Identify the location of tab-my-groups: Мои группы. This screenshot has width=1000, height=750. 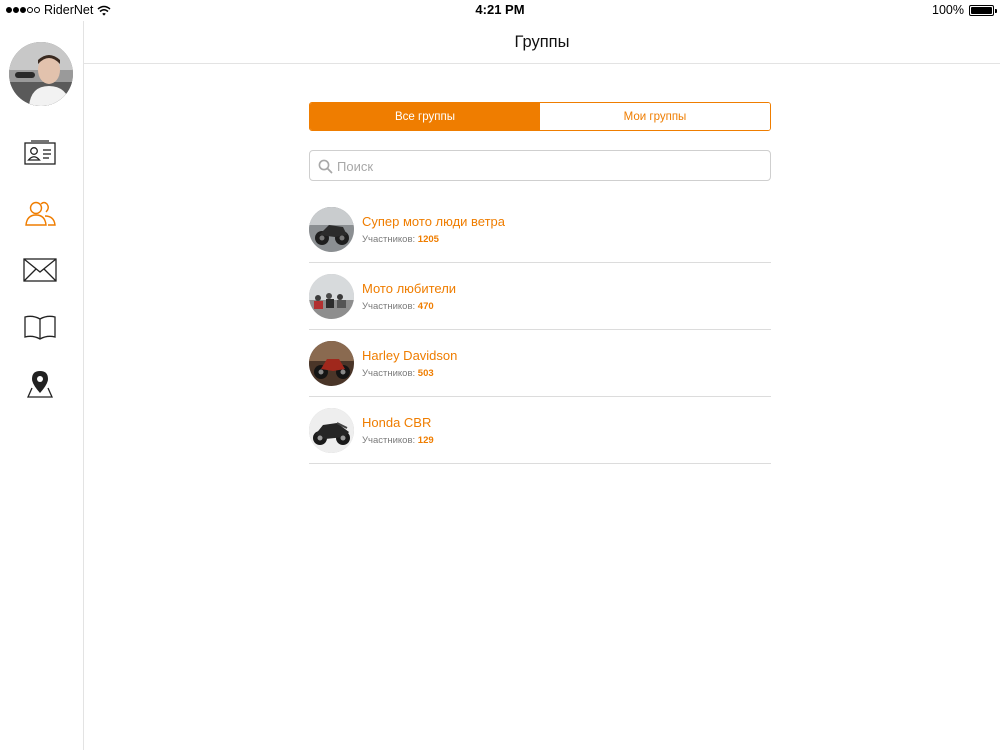
(655, 116).